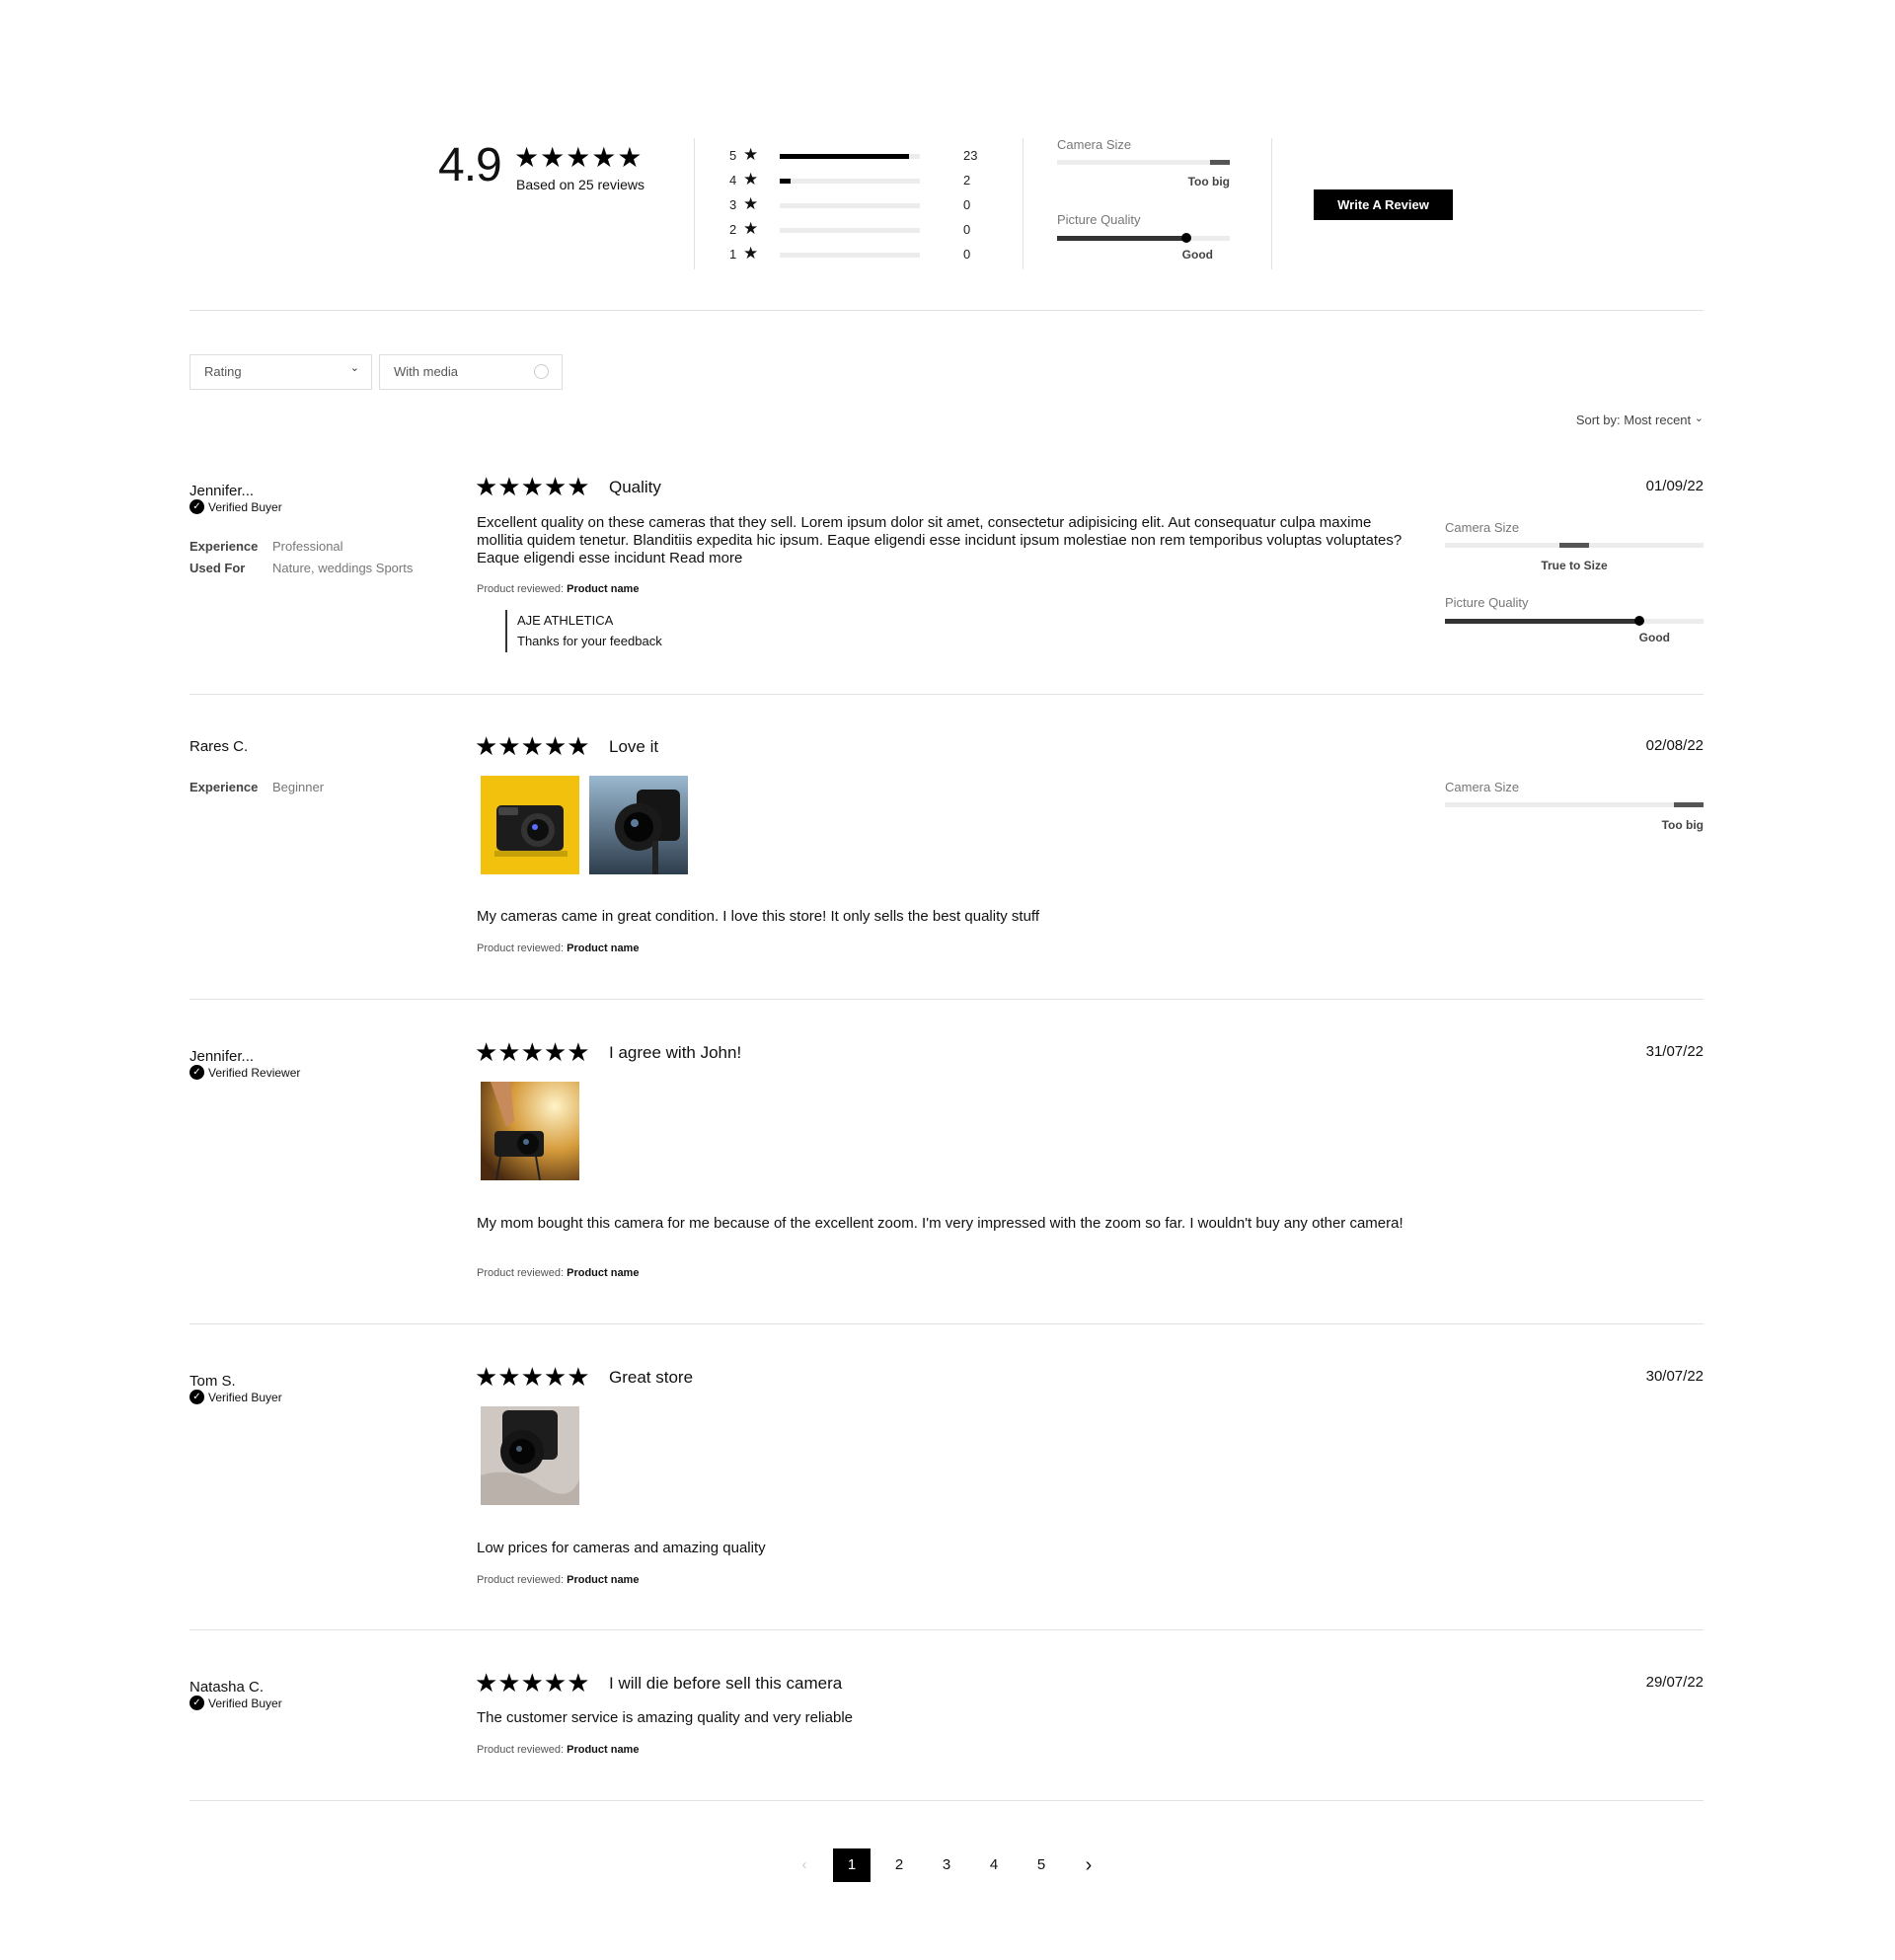  What do you see at coordinates (652, 1377) in the screenshot?
I see `review-title: Great store` at bounding box center [652, 1377].